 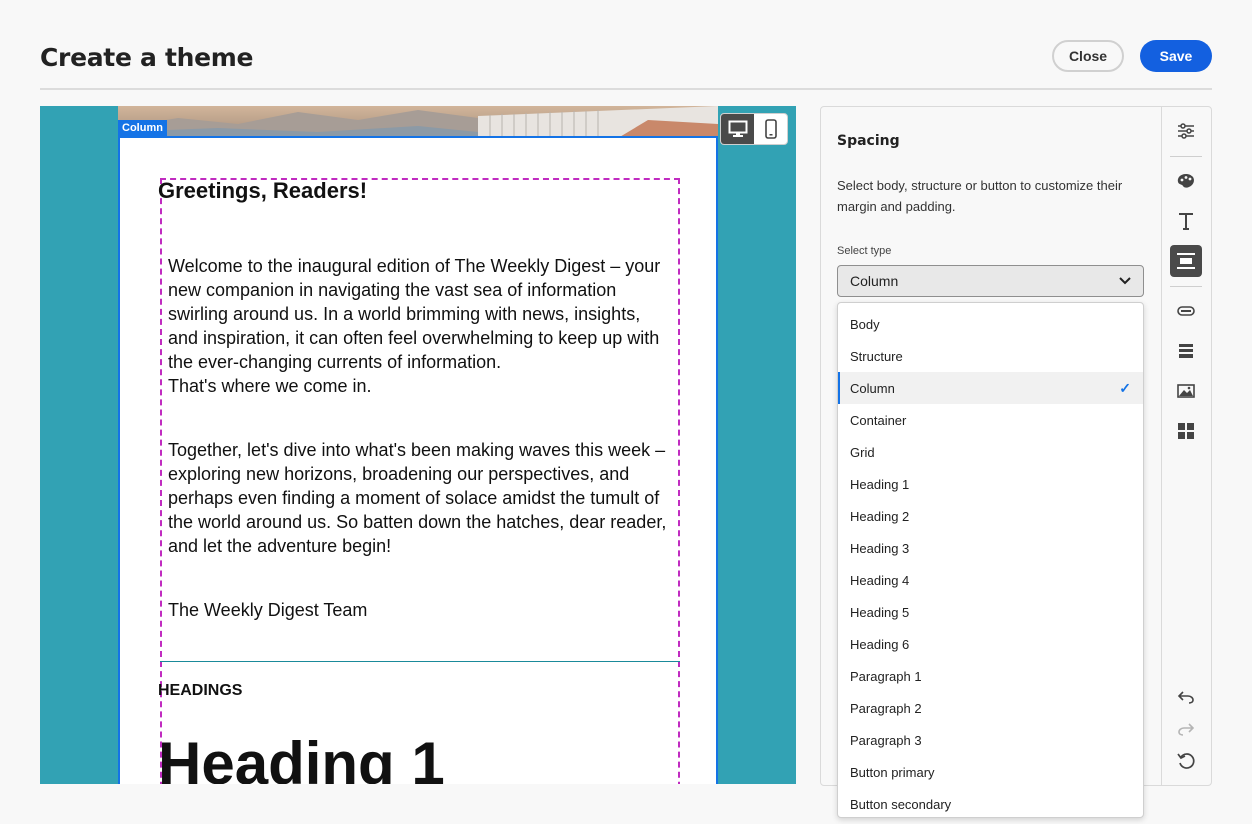 What do you see at coordinates (420, 661) in the screenshot?
I see `section-divider` at bounding box center [420, 661].